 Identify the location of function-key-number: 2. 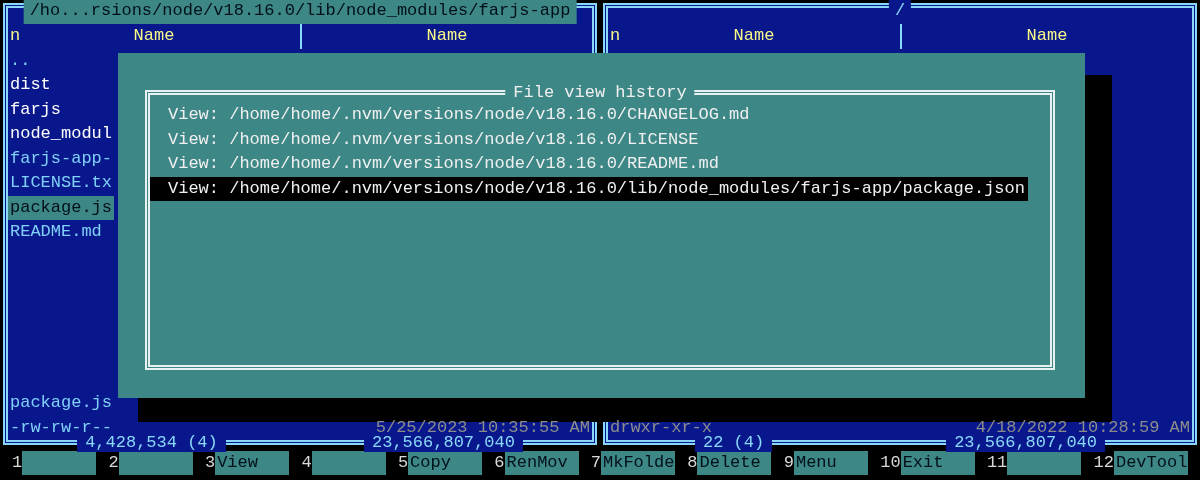
(113, 462).